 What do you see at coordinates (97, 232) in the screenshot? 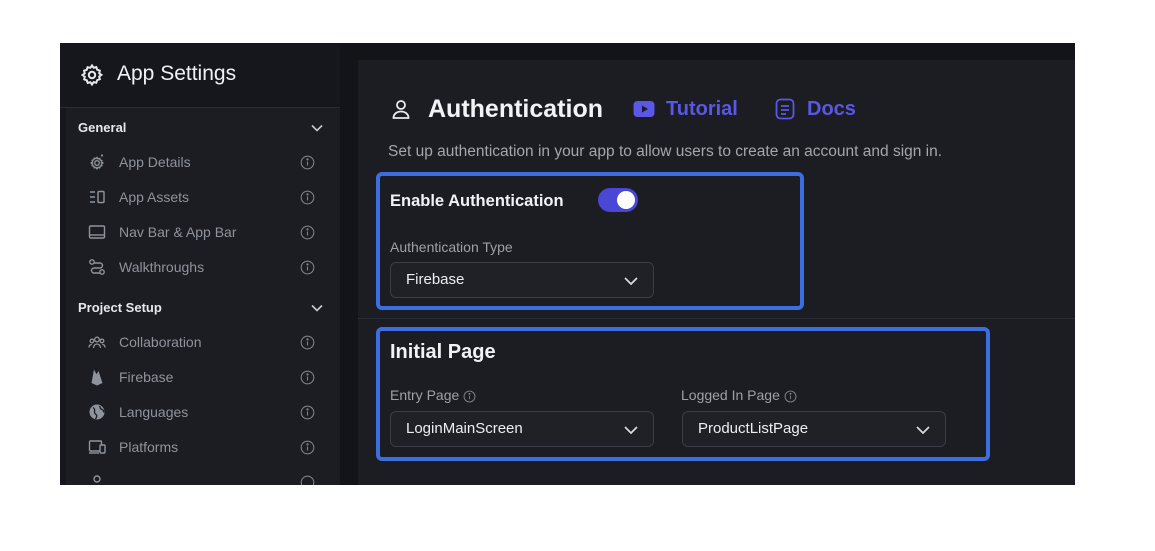
I see `navbar-icon` at bounding box center [97, 232].